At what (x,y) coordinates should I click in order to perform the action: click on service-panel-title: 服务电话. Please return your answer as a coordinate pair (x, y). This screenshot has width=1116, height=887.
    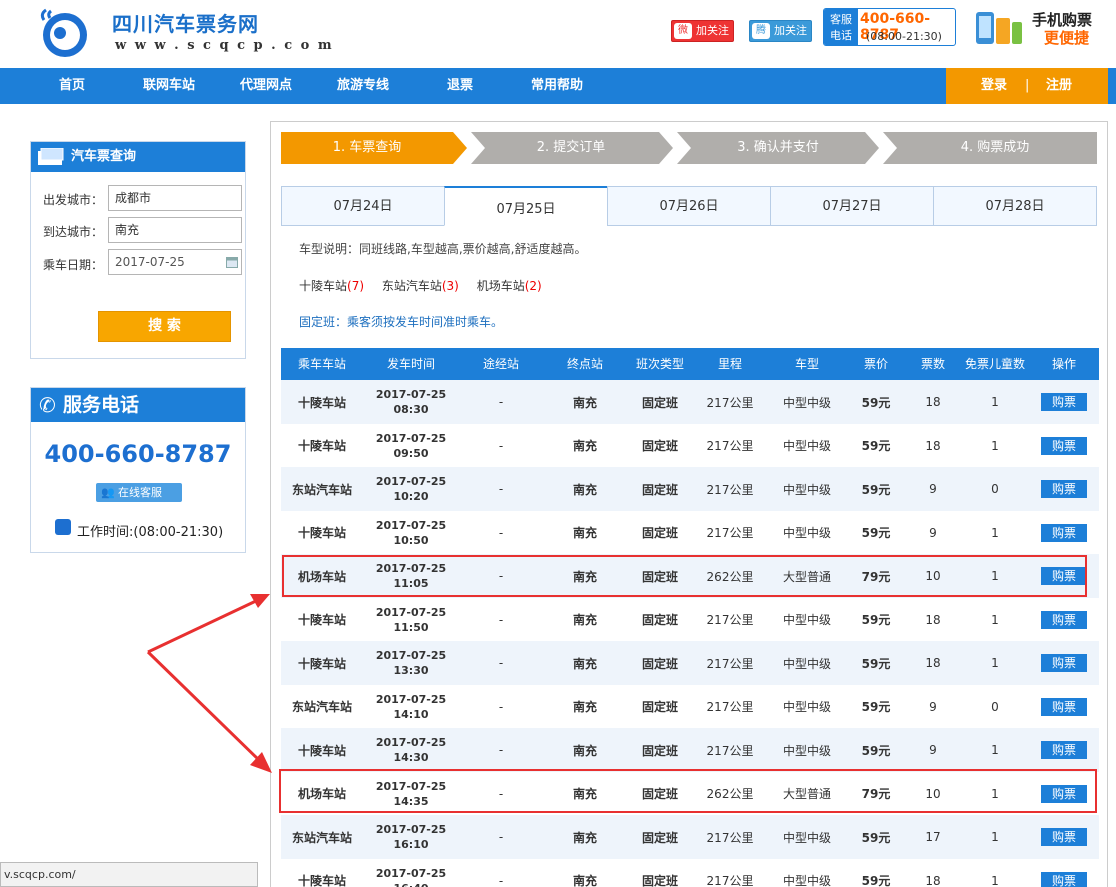
    Looking at the image, I should click on (101, 405).